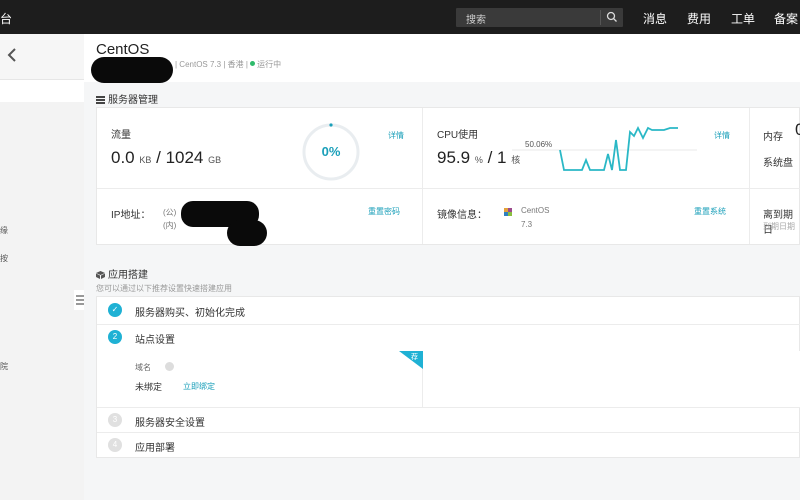  Describe the element at coordinates (331, 151) in the screenshot. I see `traffic-percent: 0%` at that location.